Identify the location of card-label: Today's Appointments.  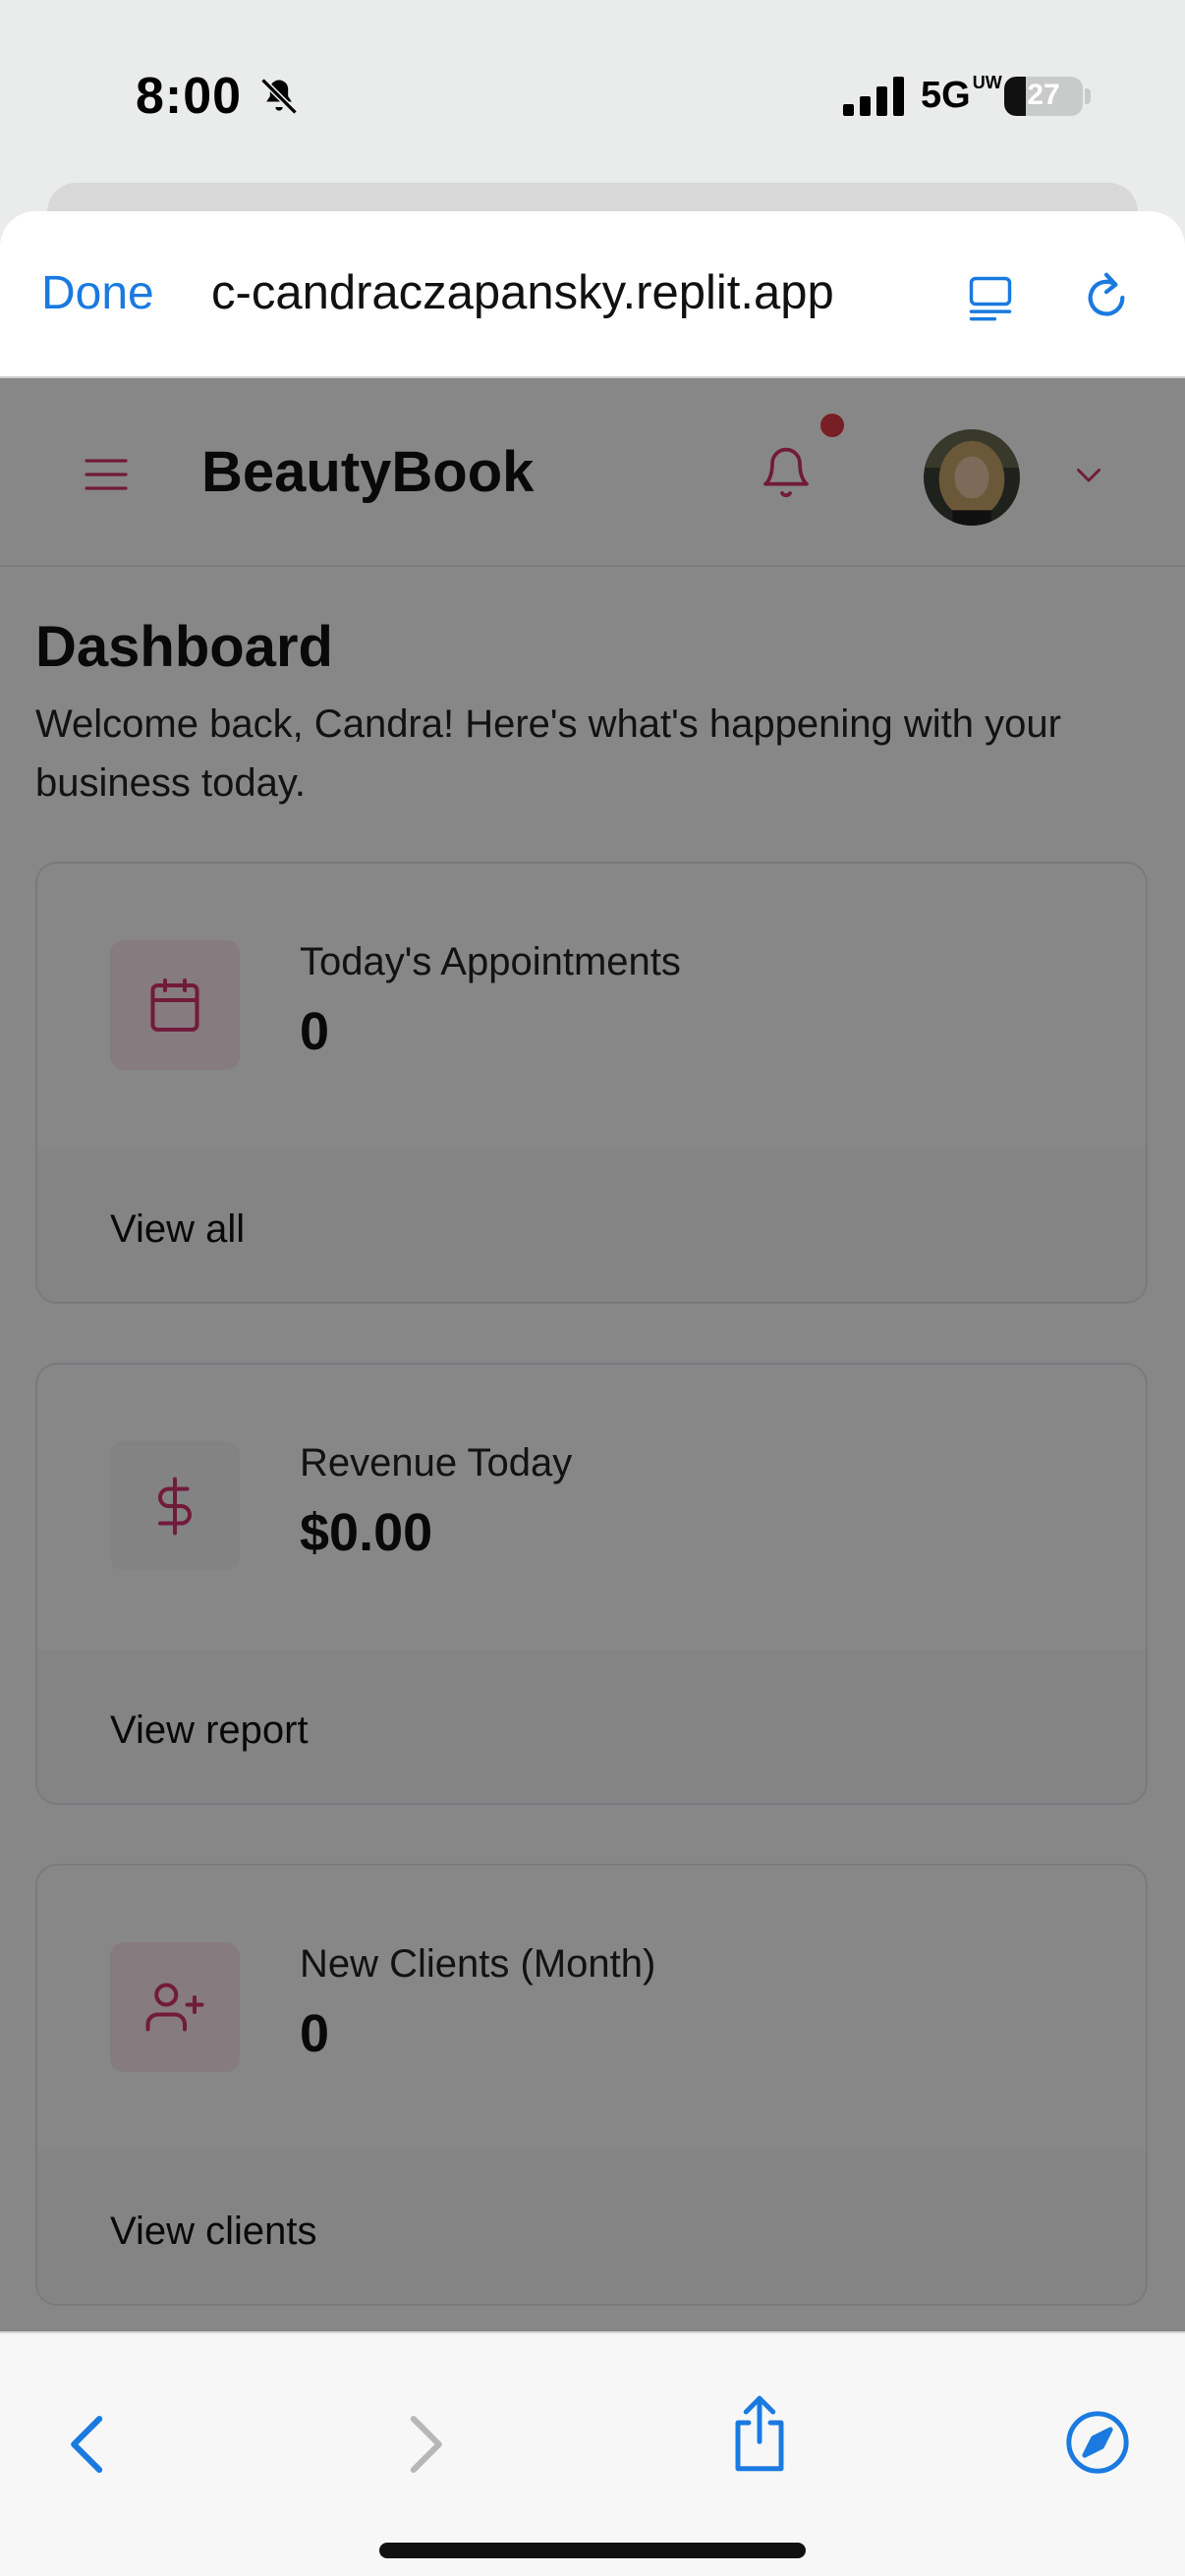
(491, 961).